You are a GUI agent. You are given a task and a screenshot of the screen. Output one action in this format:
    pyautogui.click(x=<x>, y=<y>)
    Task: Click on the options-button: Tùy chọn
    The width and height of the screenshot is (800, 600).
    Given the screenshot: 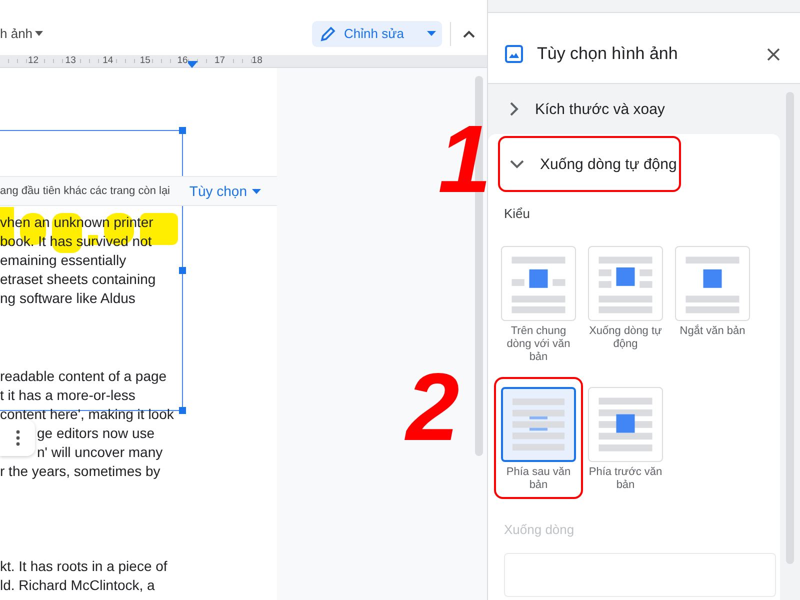 What is the action you would take?
    pyautogui.click(x=225, y=191)
    